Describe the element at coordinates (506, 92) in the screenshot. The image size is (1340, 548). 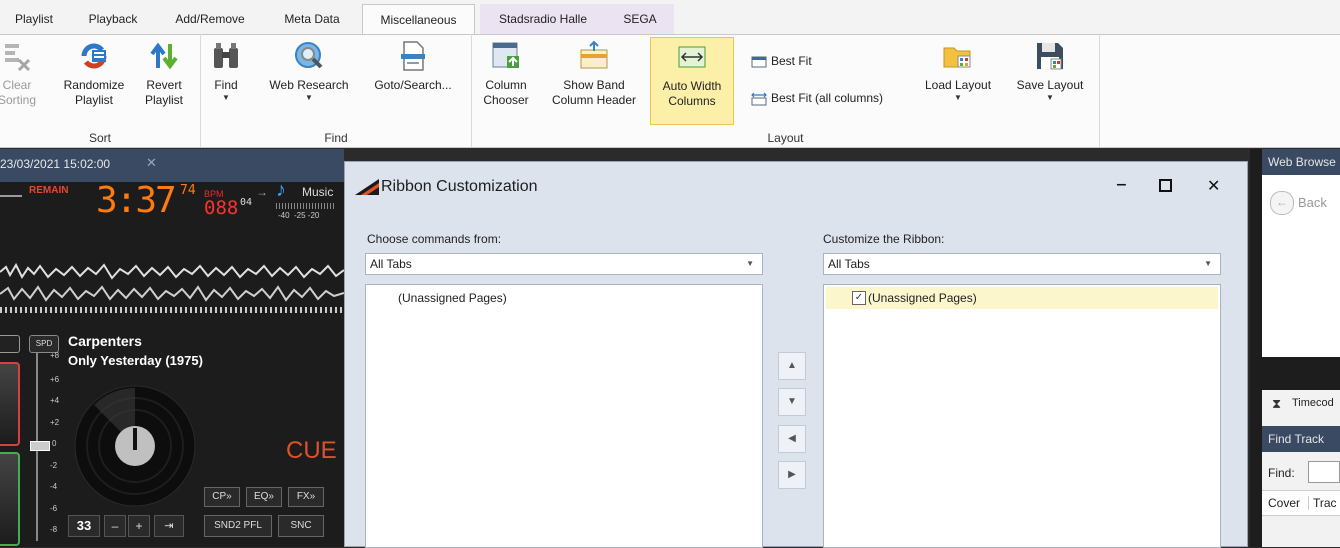
I see `column-chooser-label: Column Chooser` at that location.